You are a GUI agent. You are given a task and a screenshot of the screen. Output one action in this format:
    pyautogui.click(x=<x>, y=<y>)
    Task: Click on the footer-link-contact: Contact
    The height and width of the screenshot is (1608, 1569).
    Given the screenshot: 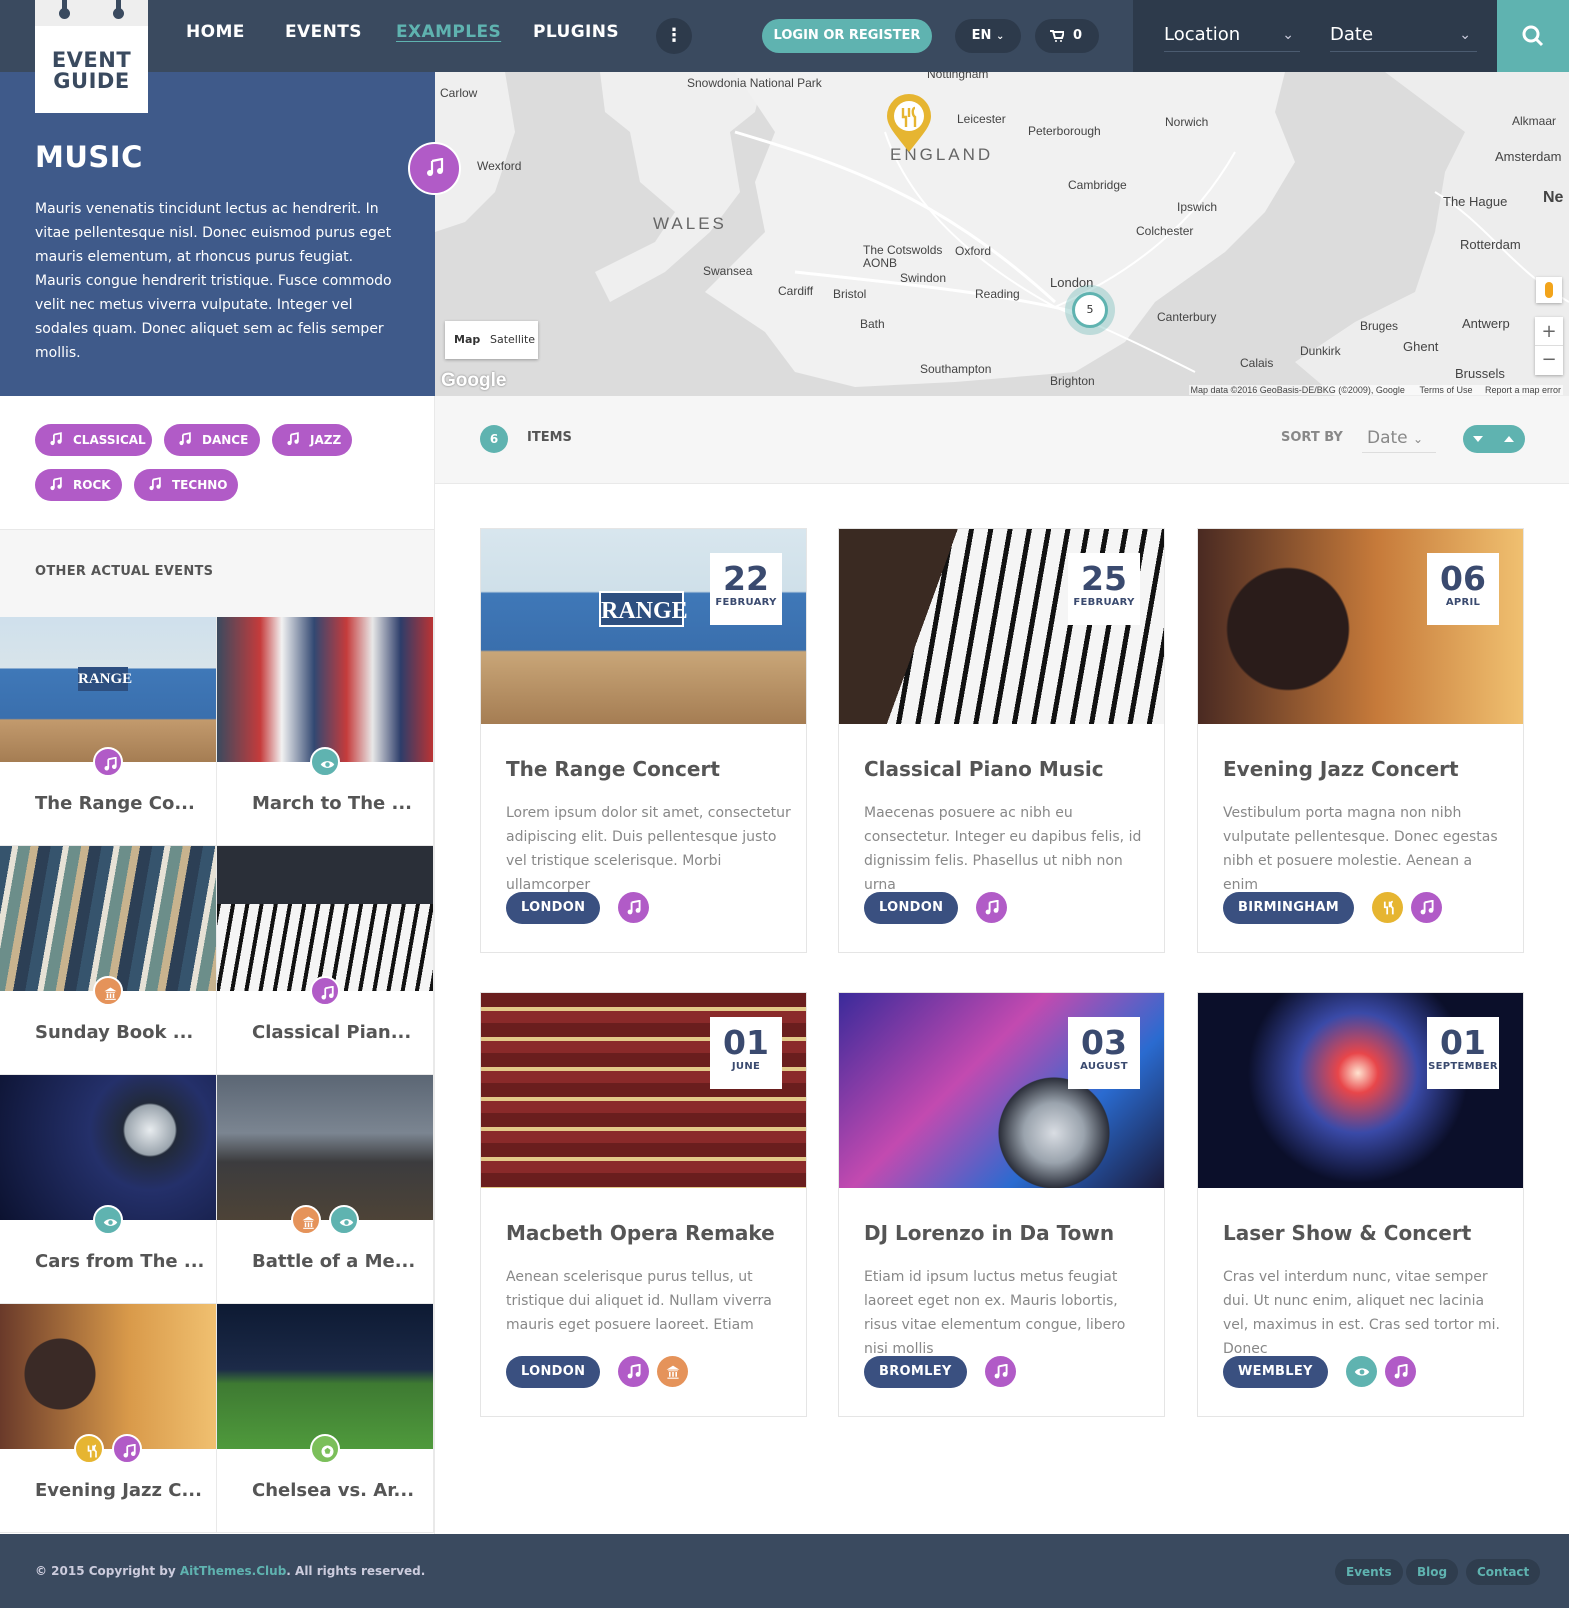 What is the action you would take?
    pyautogui.click(x=1503, y=1572)
    